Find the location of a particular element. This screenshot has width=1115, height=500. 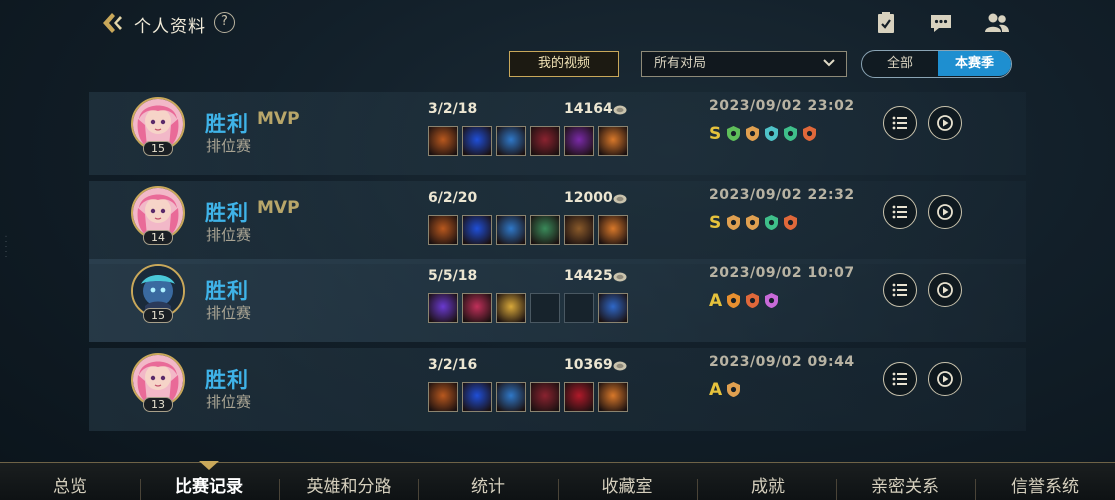

back-button is located at coordinates (113, 23).